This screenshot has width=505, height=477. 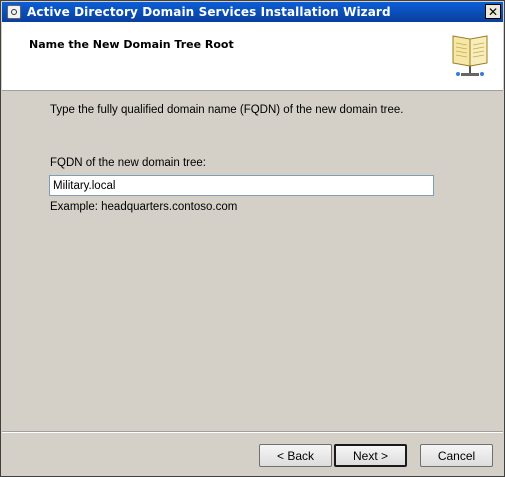 I want to click on wizard-header: Name the New Domain Tree Root, so click(x=252, y=56).